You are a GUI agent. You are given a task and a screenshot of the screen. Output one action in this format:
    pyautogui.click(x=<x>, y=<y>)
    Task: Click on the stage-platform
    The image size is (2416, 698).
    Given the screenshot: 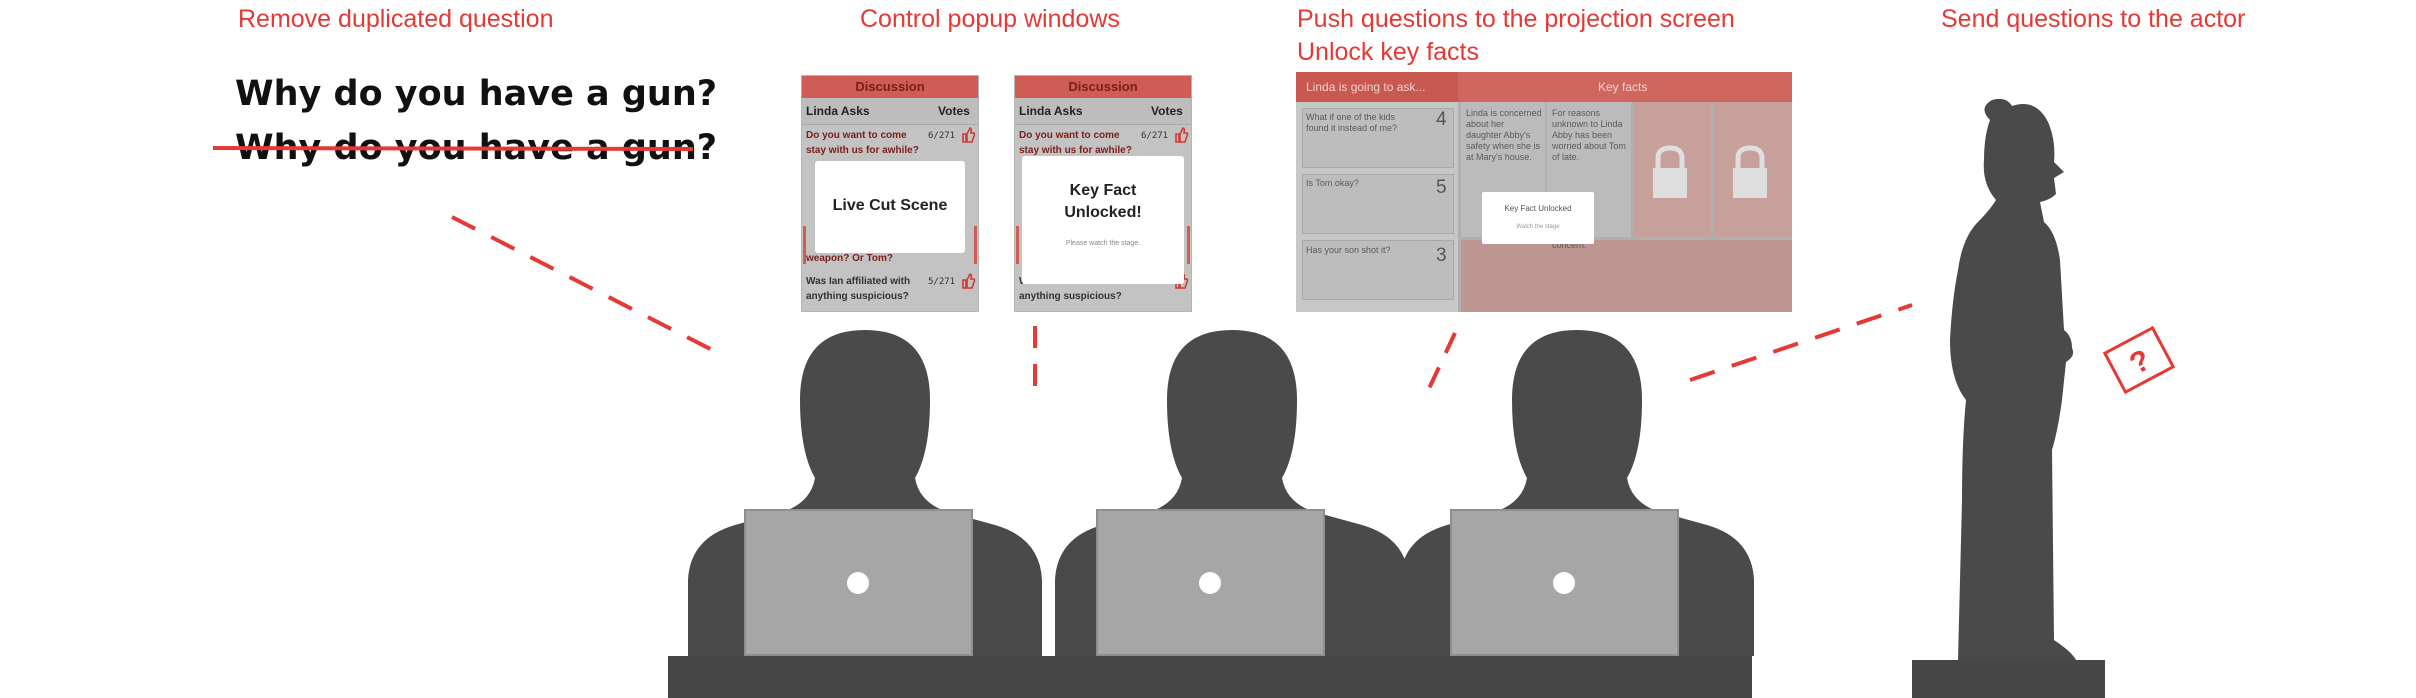 What is the action you would take?
    pyautogui.click(x=2008, y=679)
    